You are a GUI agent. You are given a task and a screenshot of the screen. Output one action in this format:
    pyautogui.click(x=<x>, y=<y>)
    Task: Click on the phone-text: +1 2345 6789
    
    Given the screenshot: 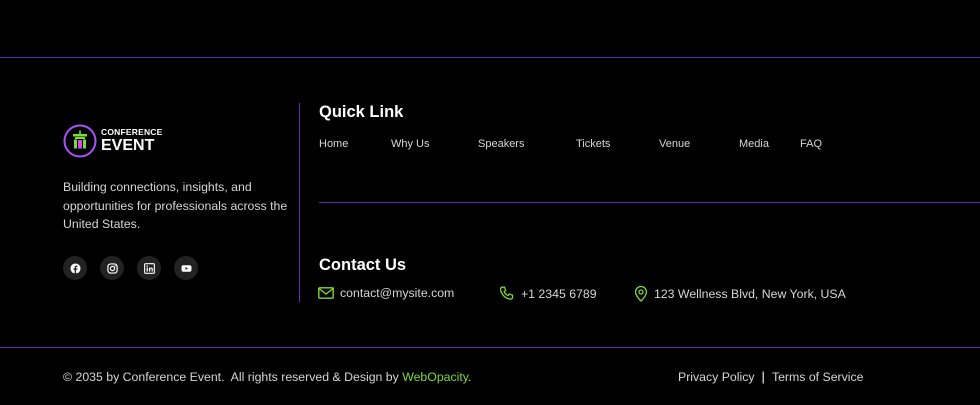 What is the action you would take?
    pyautogui.click(x=559, y=294)
    